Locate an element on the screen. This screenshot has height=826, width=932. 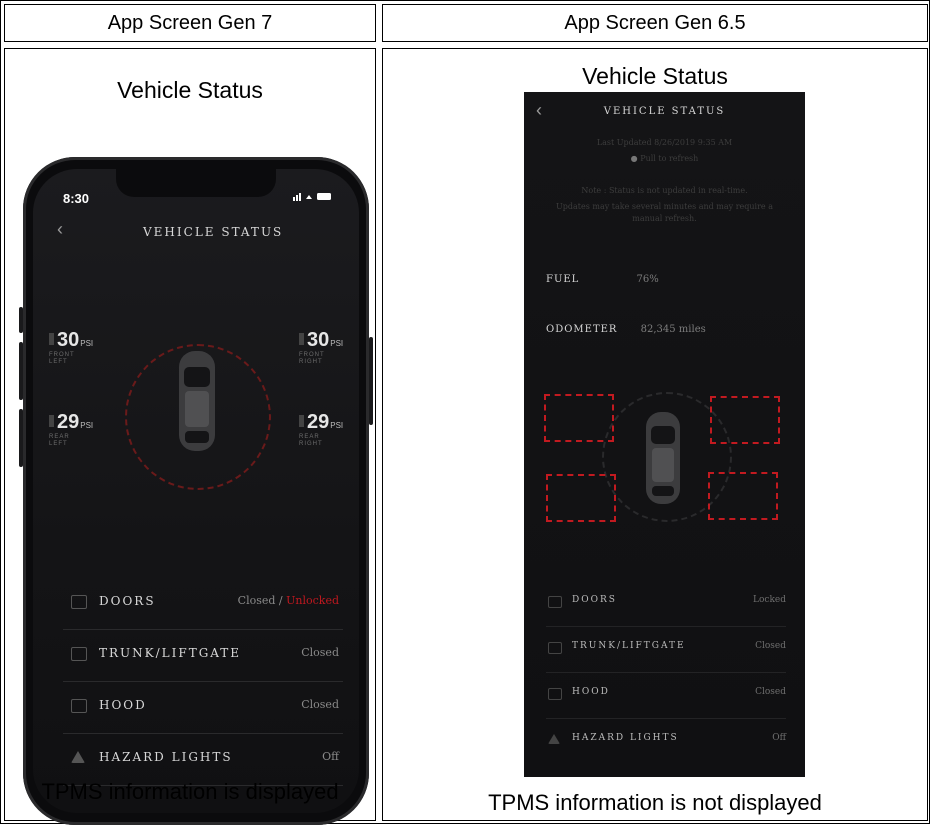
status-time: 8:30 is located at coordinates (76, 198).